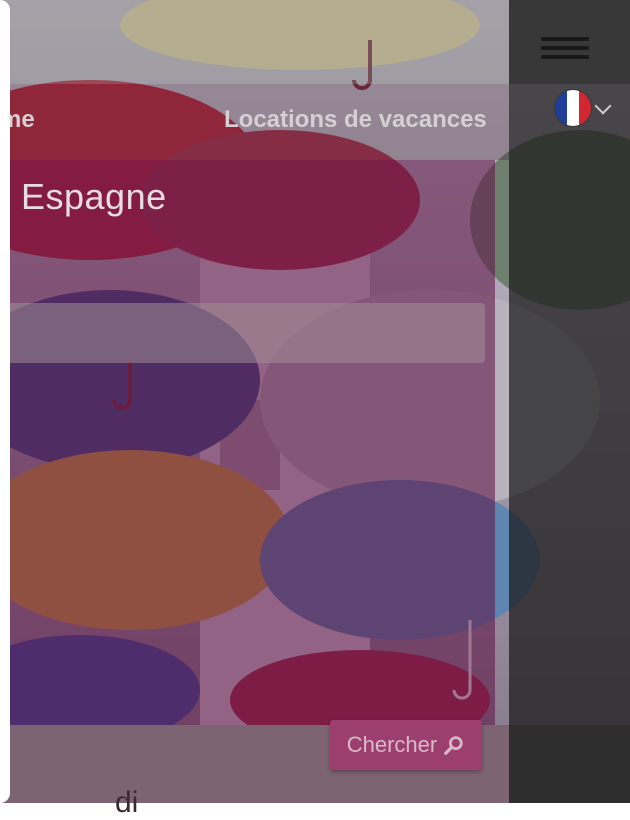  I want to click on header-bar, so click(254, 42).